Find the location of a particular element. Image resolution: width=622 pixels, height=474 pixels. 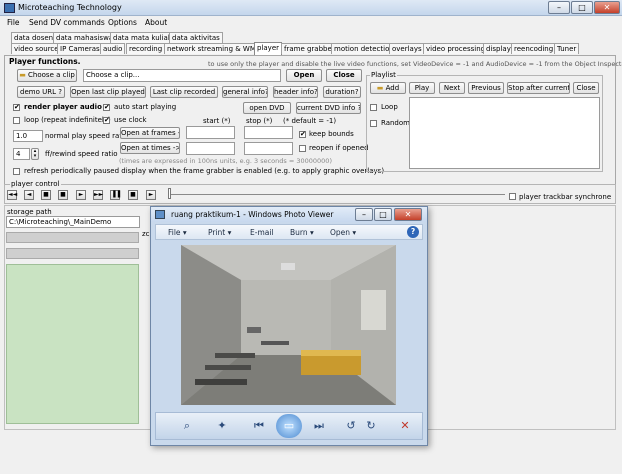

start-frames-input is located at coordinates (210, 132).